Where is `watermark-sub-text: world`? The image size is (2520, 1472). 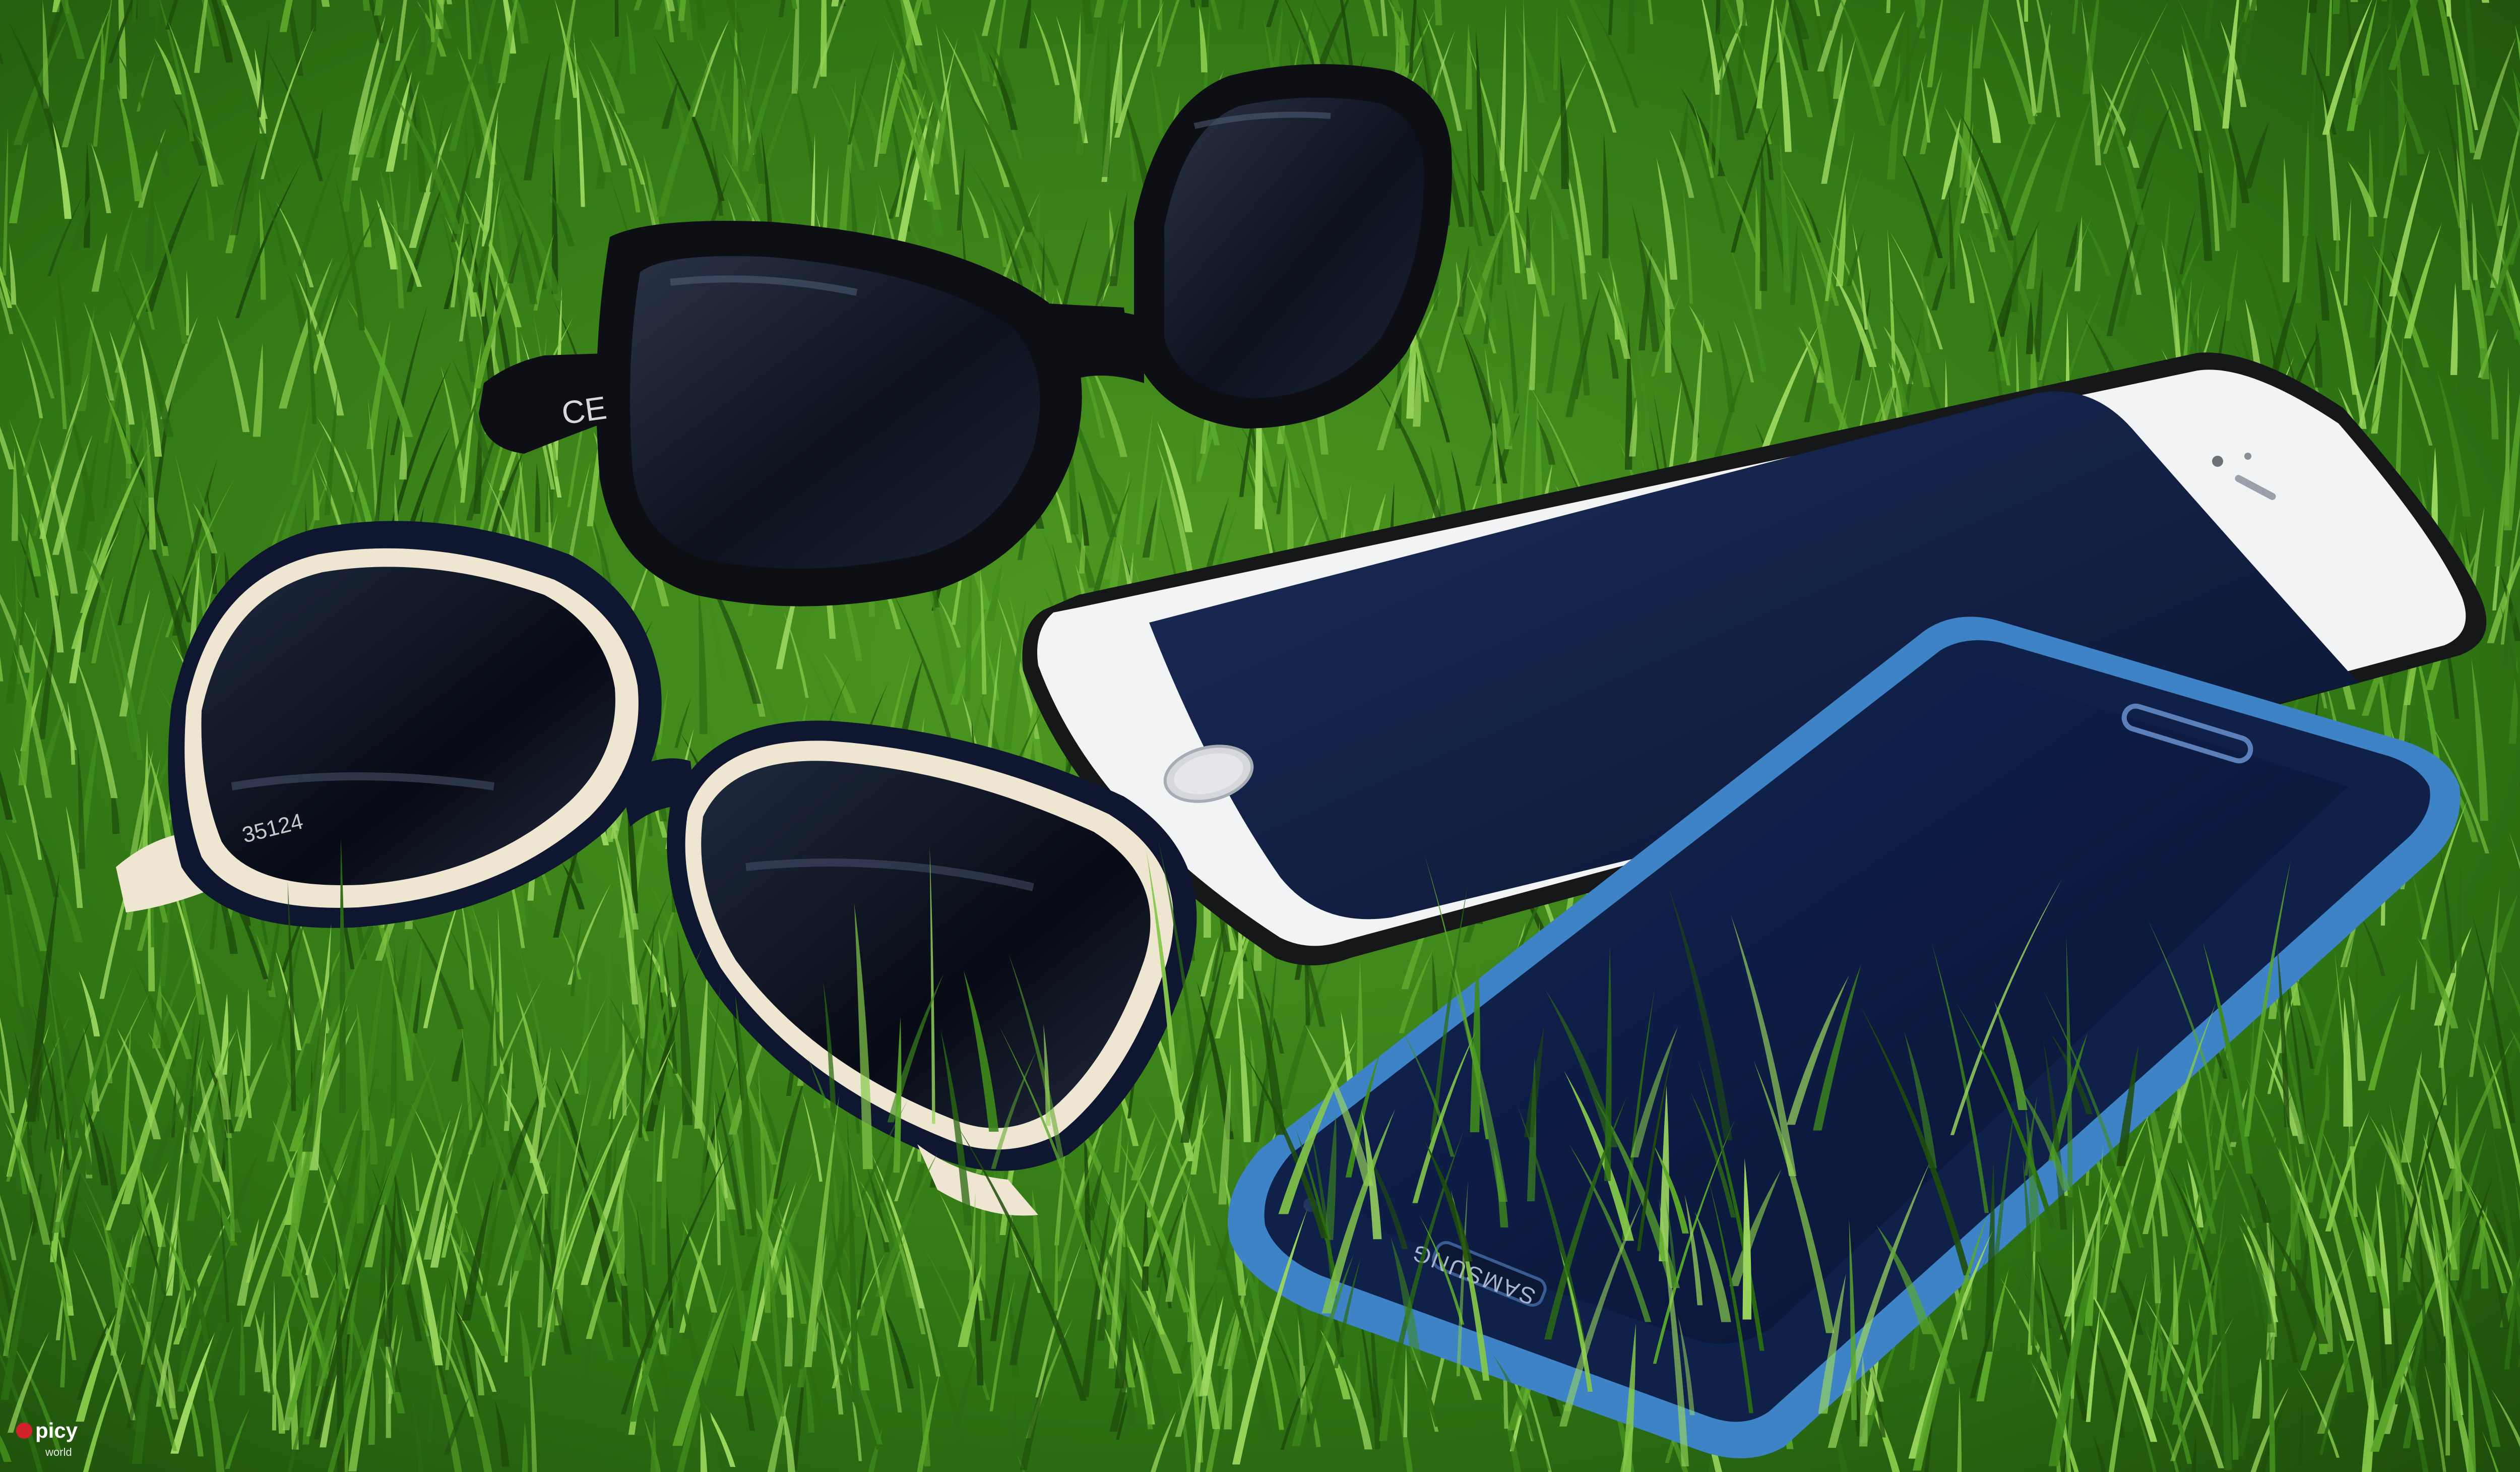
watermark-sub-text: world is located at coordinates (58, 1452).